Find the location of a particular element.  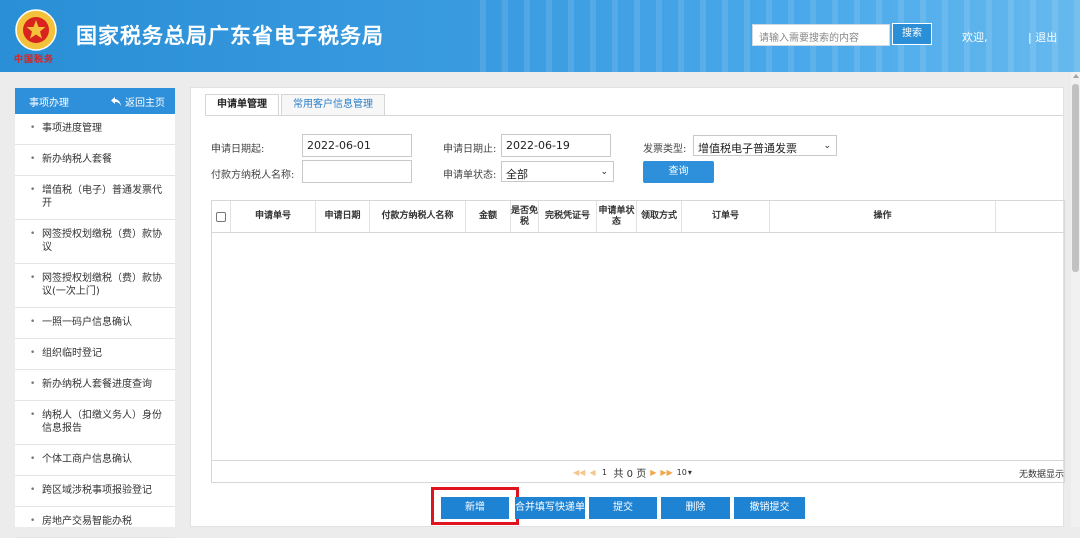

page-scrollbar is located at coordinates (1075, 299).